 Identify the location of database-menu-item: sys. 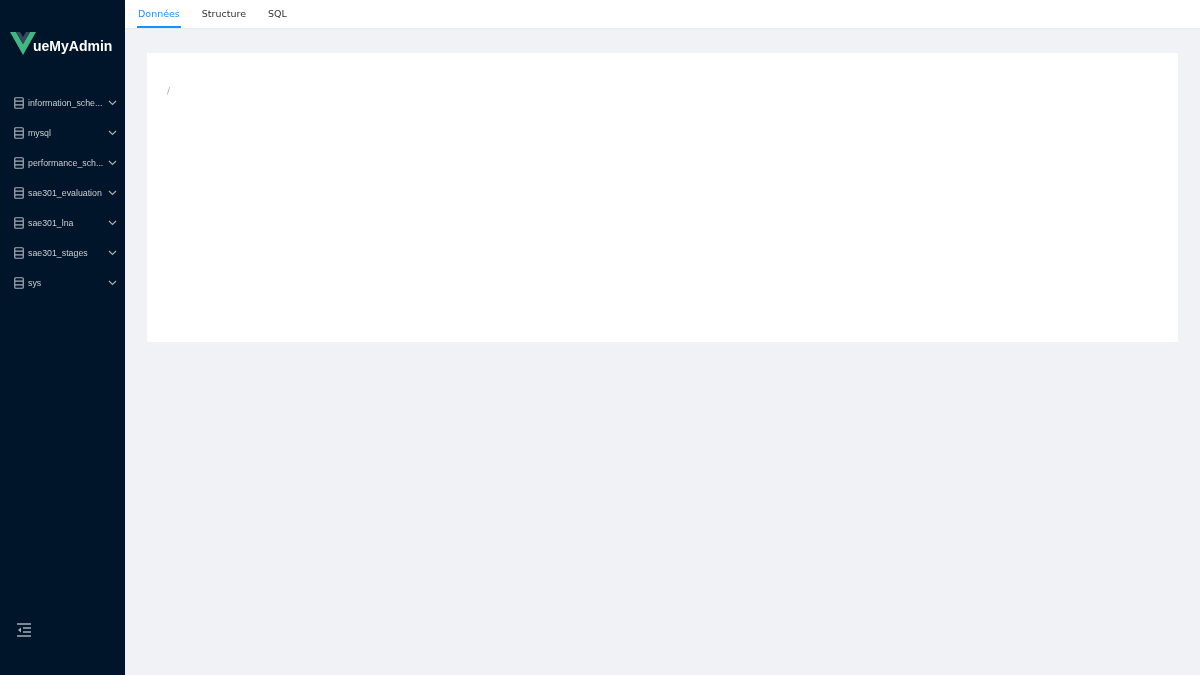
(62, 283).